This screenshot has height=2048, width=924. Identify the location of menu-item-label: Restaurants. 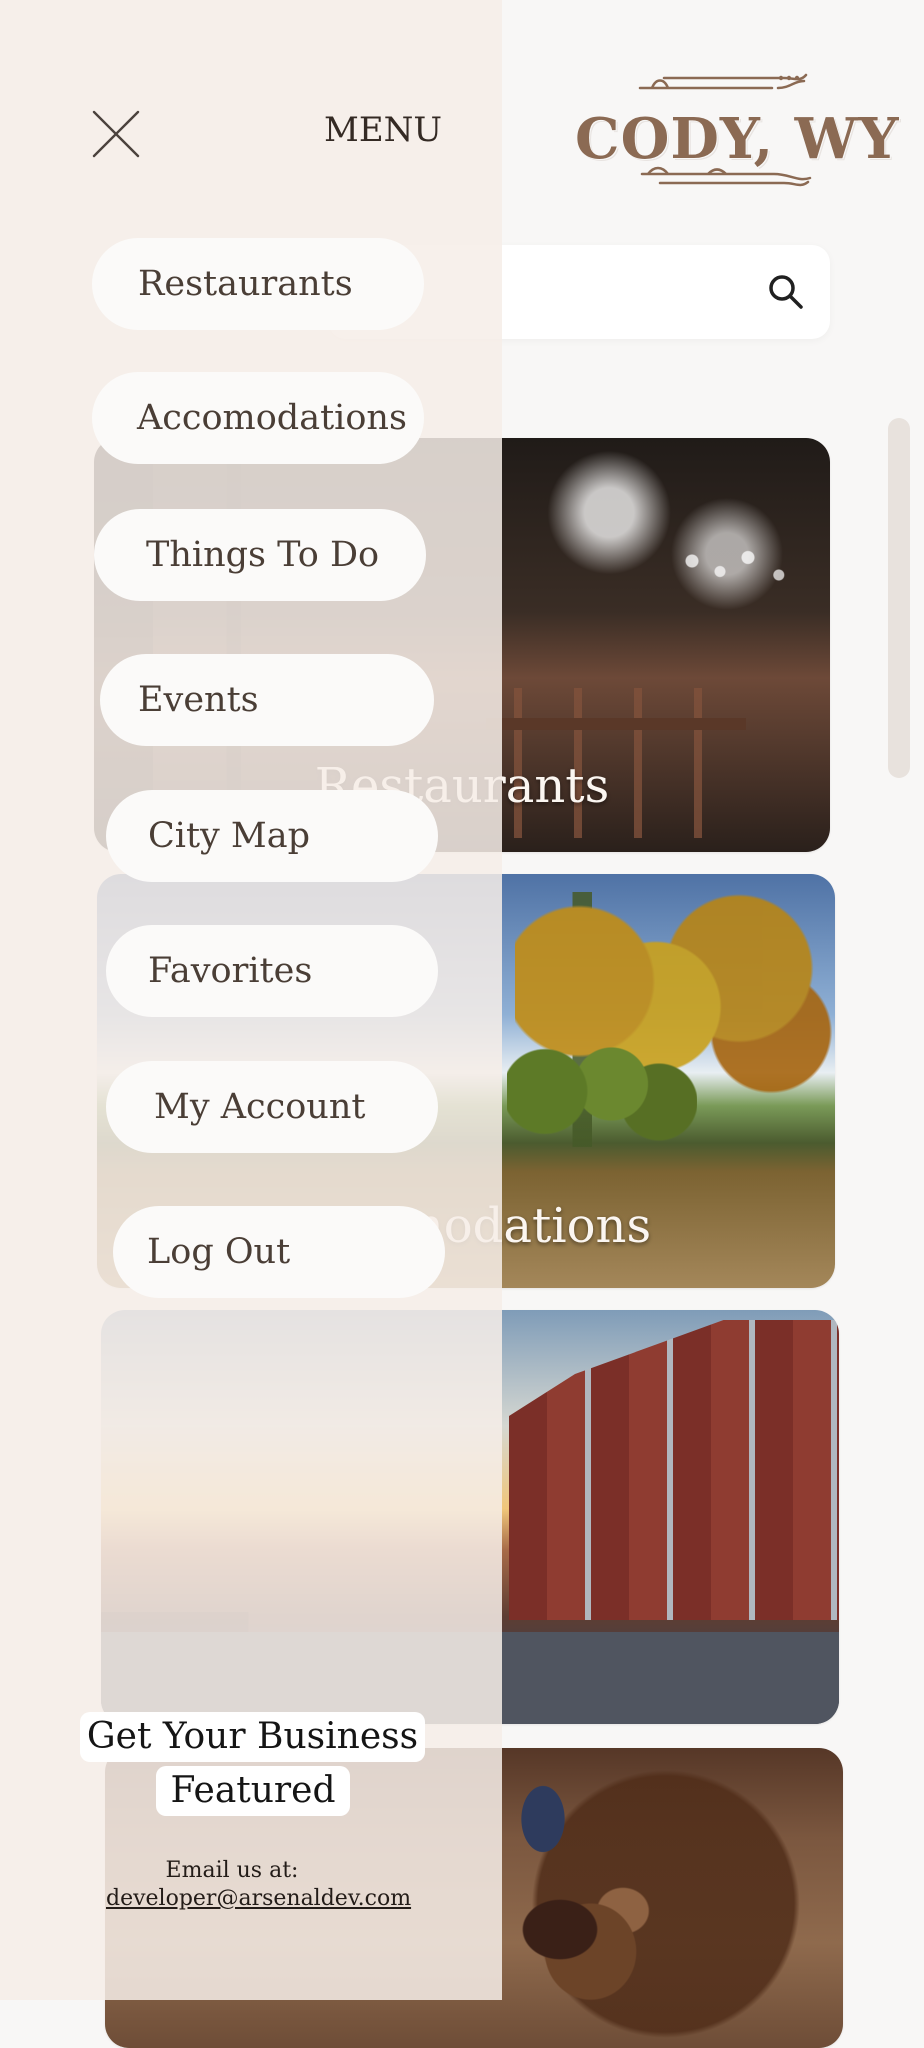
(245, 284).